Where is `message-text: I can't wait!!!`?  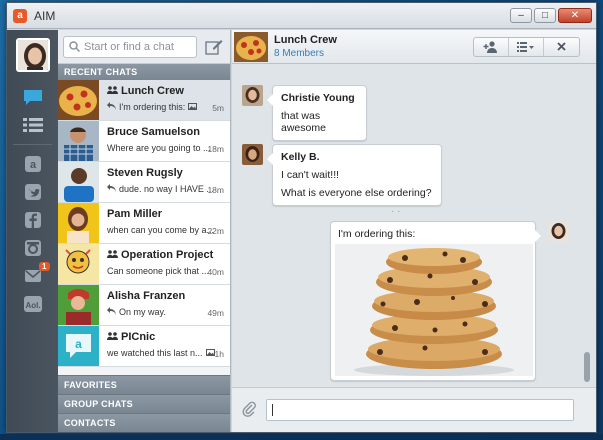
message-text: I can't wait!!! is located at coordinates (310, 175).